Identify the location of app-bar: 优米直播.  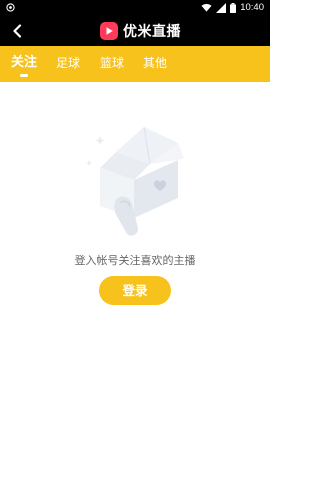
(135, 31).